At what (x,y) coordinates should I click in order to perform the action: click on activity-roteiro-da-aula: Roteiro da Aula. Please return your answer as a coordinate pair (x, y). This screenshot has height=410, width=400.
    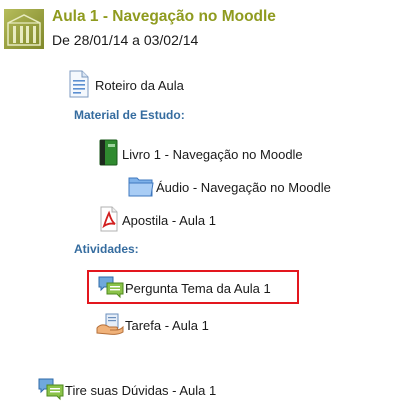
    Looking at the image, I should click on (125, 85).